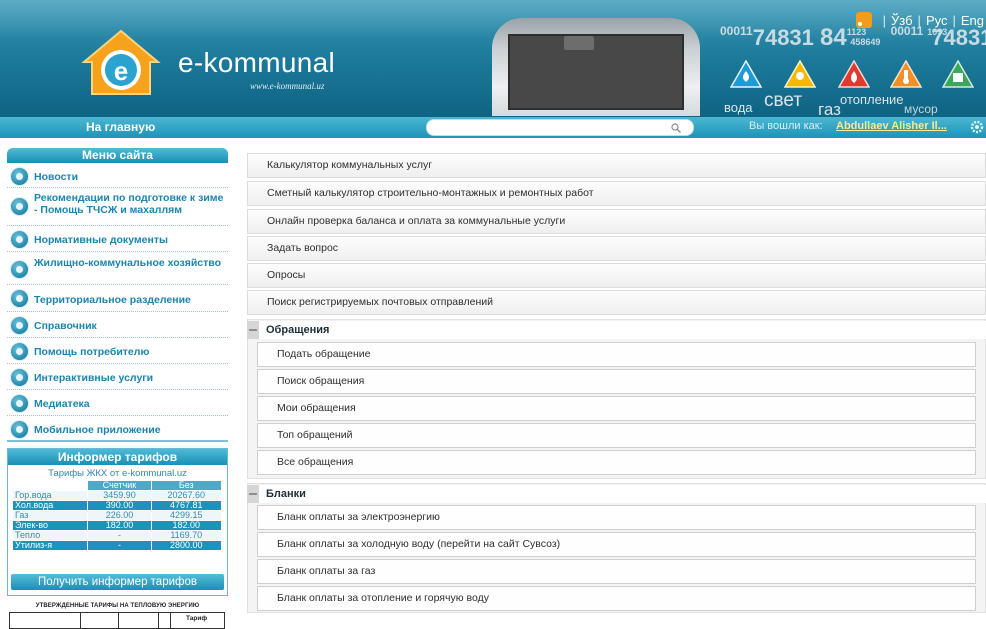  Describe the element at coordinates (101, 240) in the screenshot. I see `sidebar-item-label: Нормативные документы` at that location.